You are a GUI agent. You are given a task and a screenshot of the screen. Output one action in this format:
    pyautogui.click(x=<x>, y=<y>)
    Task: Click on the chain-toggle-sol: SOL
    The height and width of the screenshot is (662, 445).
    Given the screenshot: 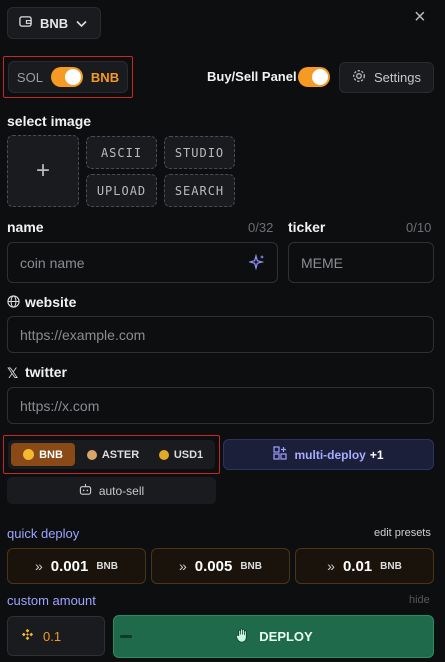 What is the action you would take?
    pyautogui.click(x=29, y=77)
    